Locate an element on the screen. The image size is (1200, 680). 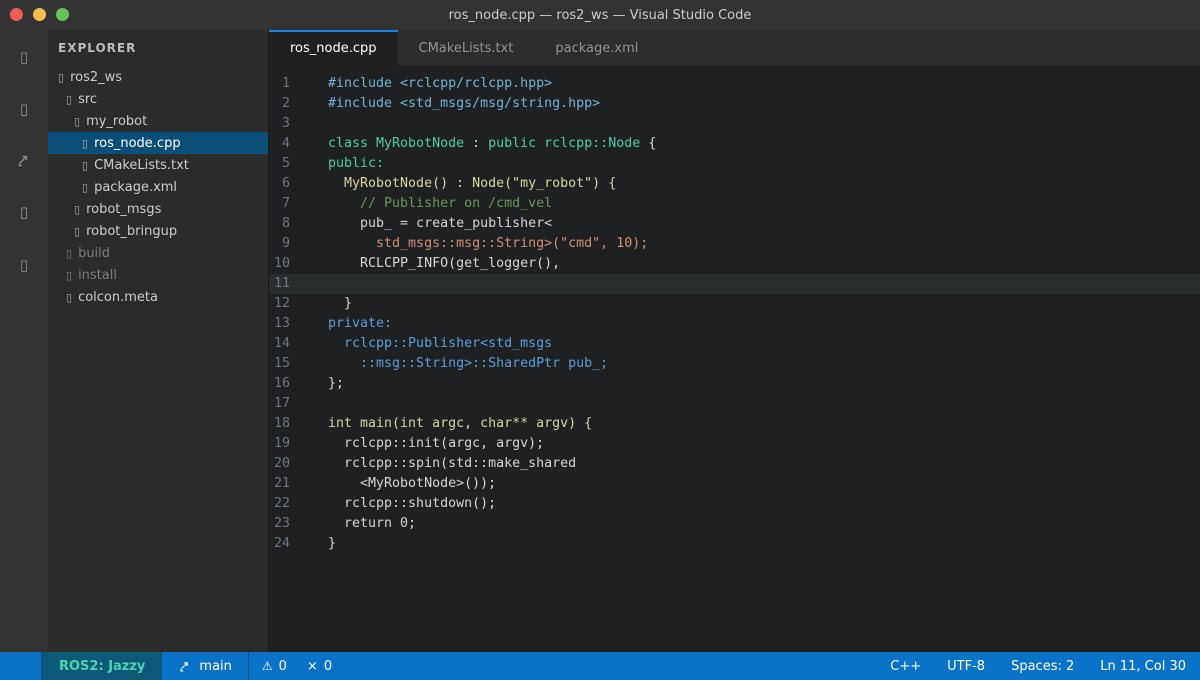
line-content: return 0; is located at coordinates (372, 523).